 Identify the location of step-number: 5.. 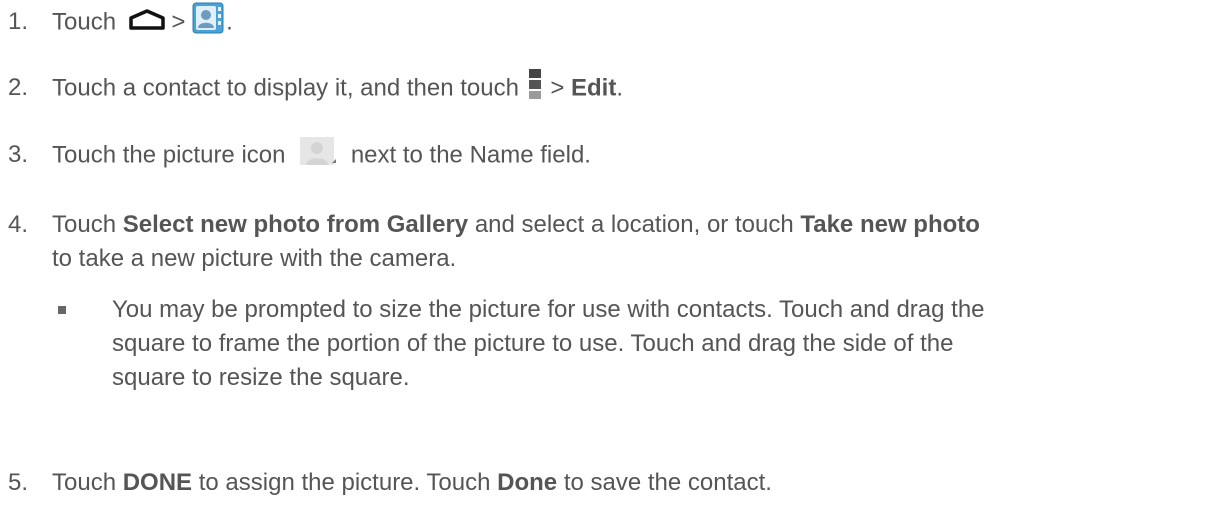
(18, 482).